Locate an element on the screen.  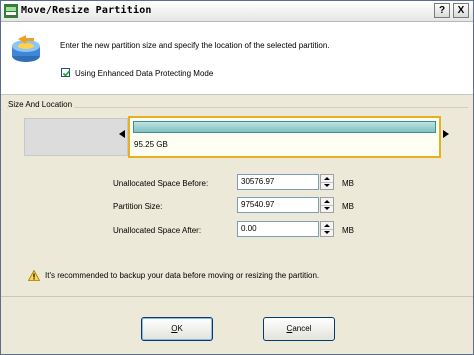
unallocated-before-spinner is located at coordinates (327, 182).